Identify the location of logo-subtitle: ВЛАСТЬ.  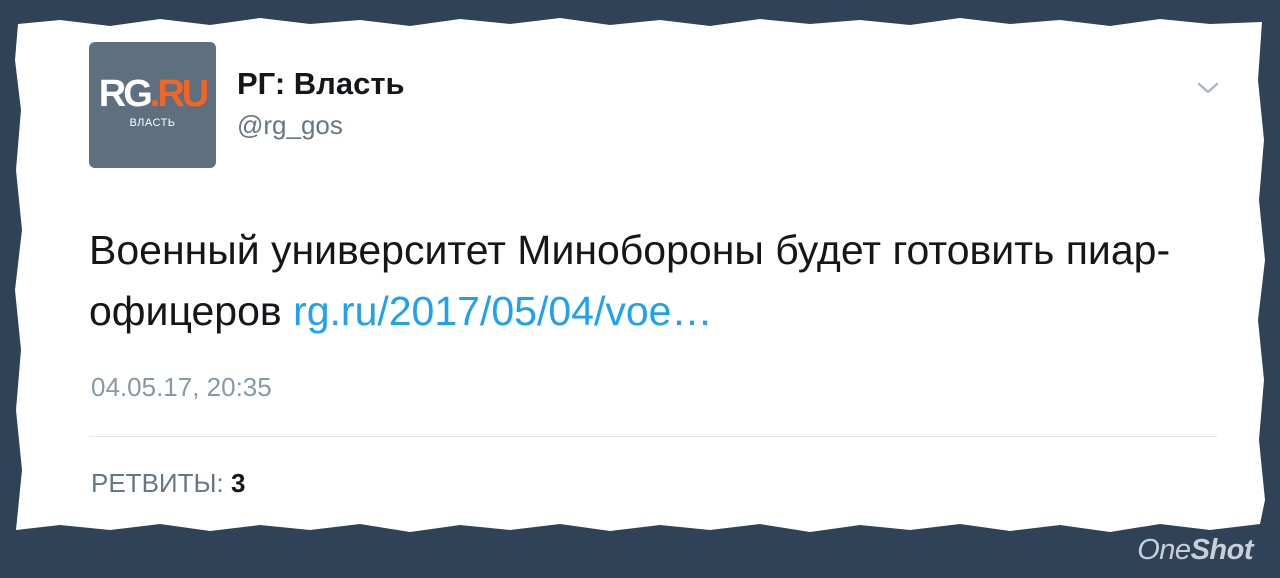
(152, 123).